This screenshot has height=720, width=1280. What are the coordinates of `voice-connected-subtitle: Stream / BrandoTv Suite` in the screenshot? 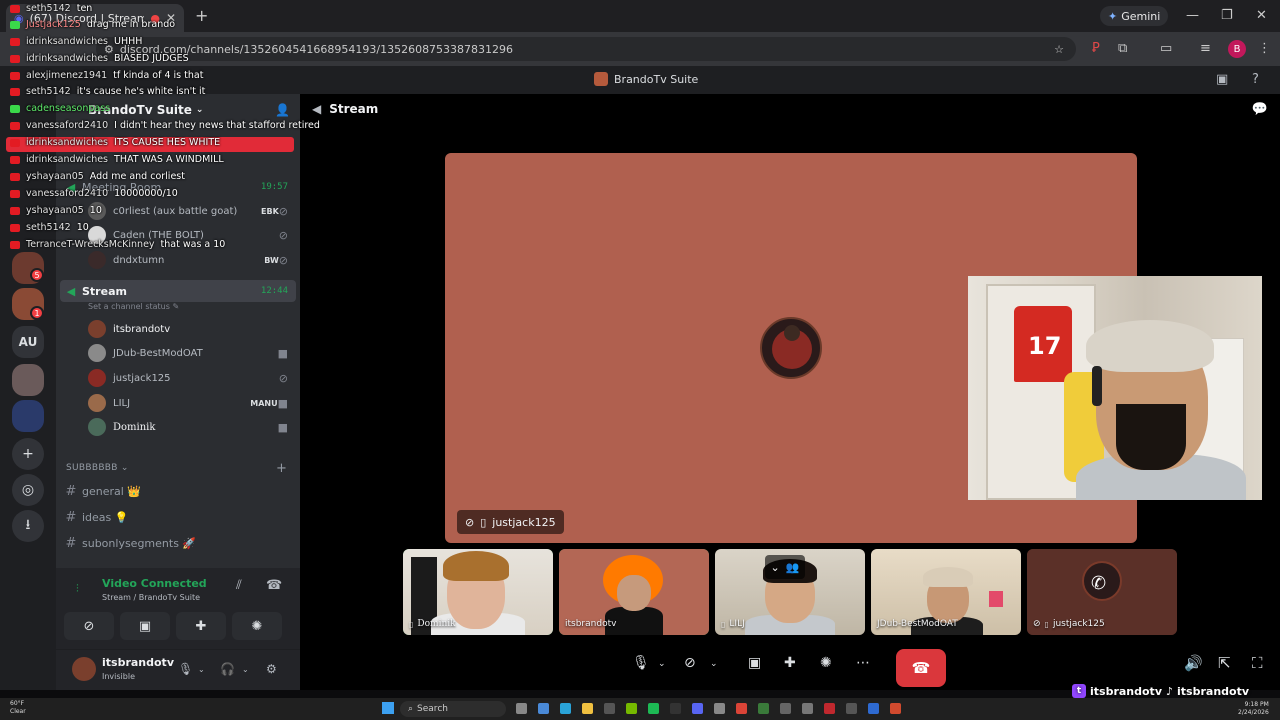 It's located at (151, 597).